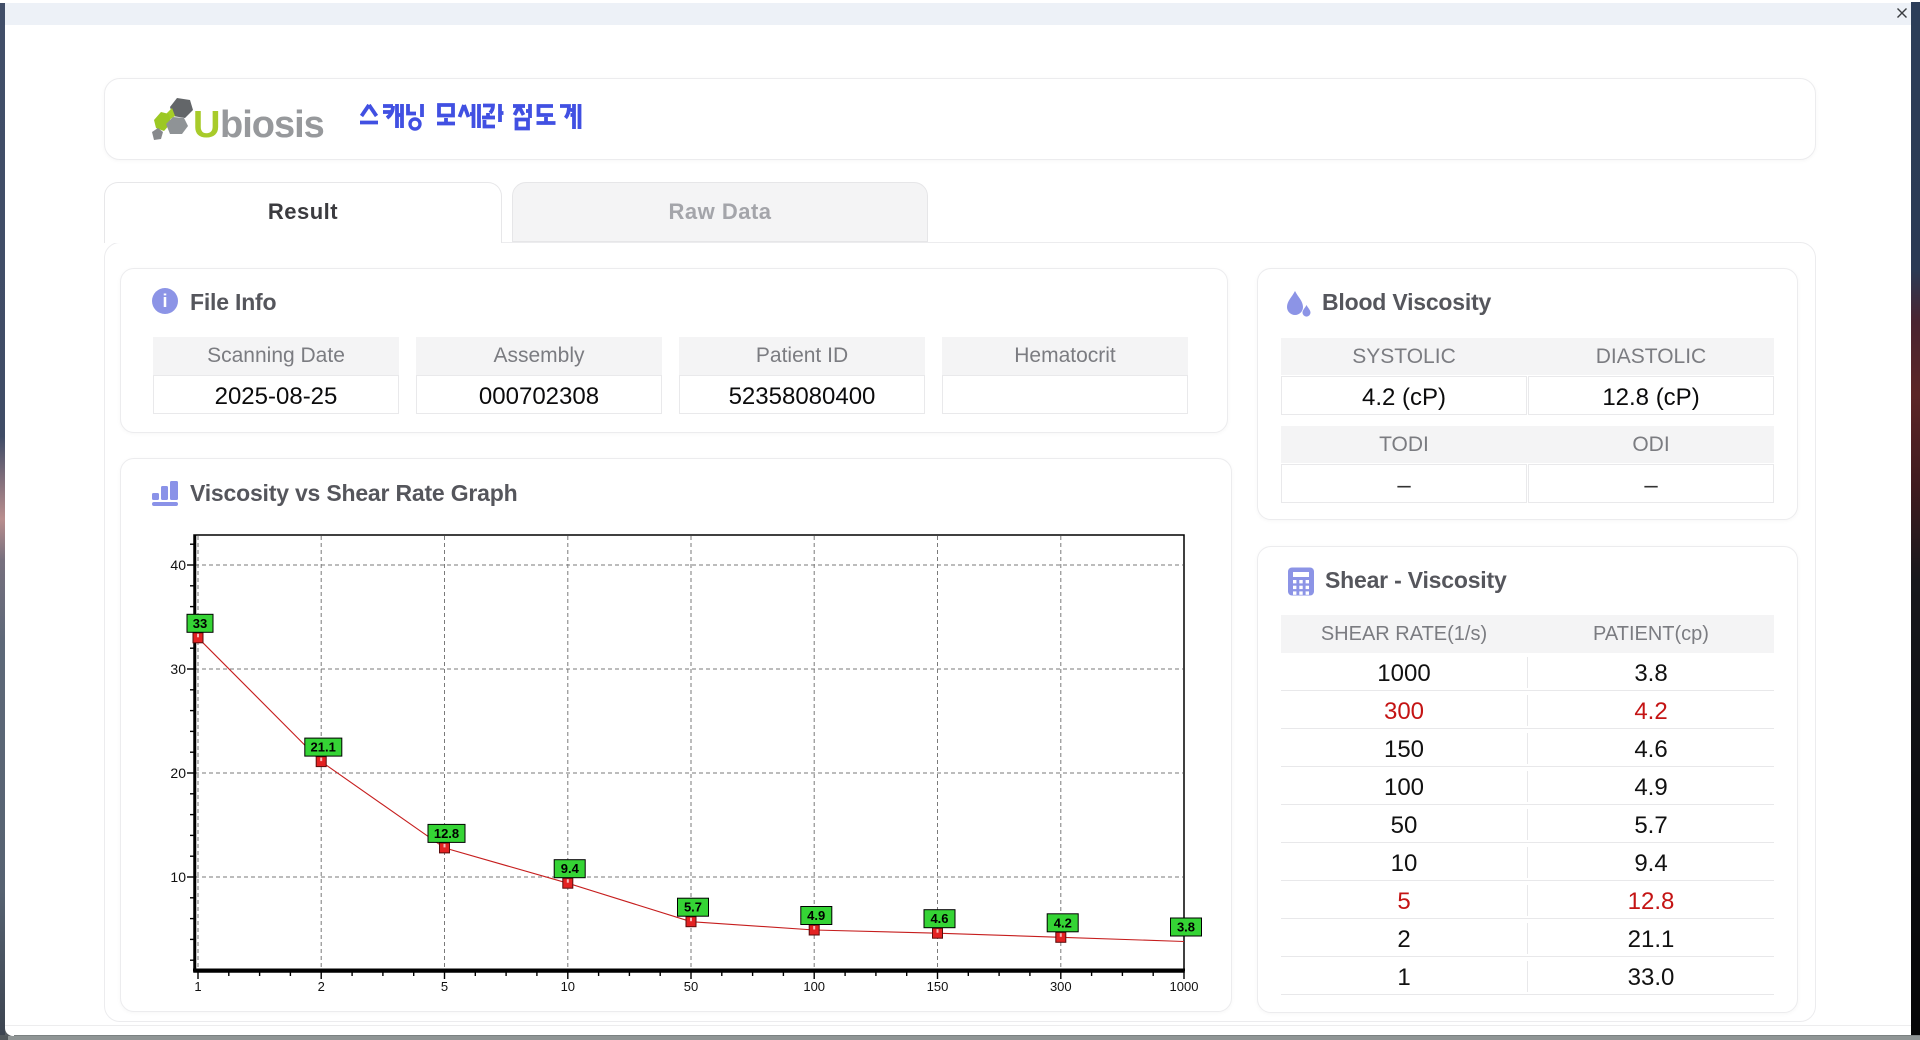 The height and width of the screenshot is (1040, 1920). I want to click on svg-text: 4.6, so click(939, 918).